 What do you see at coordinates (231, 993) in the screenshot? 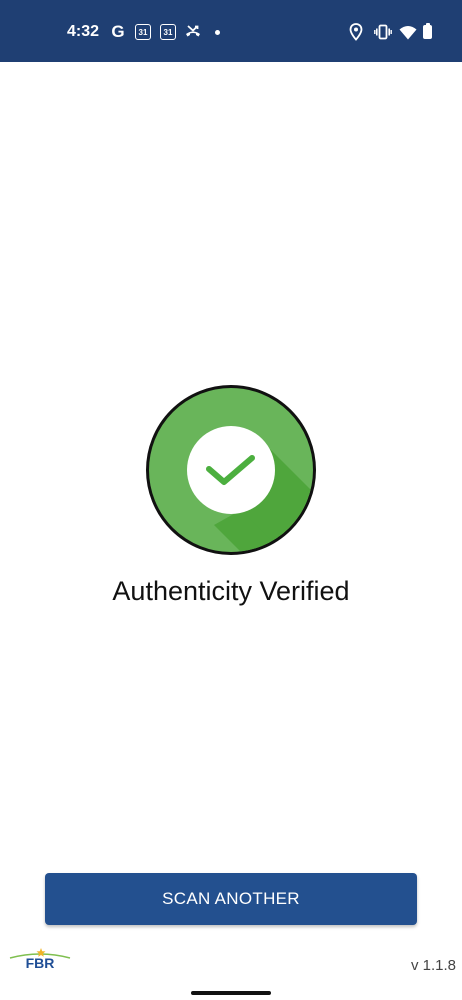
I see `home-indicator` at bounding box center [231, 993].